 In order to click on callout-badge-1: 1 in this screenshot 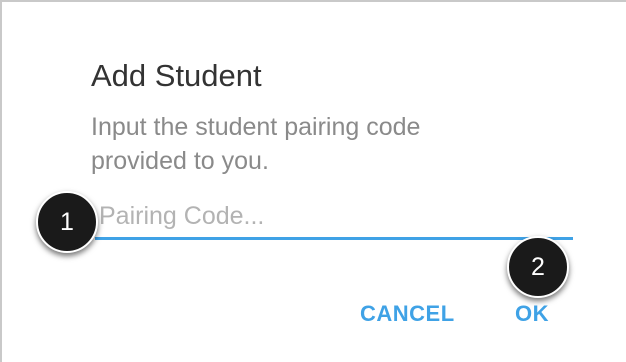, I will do `click(67, 222)`.